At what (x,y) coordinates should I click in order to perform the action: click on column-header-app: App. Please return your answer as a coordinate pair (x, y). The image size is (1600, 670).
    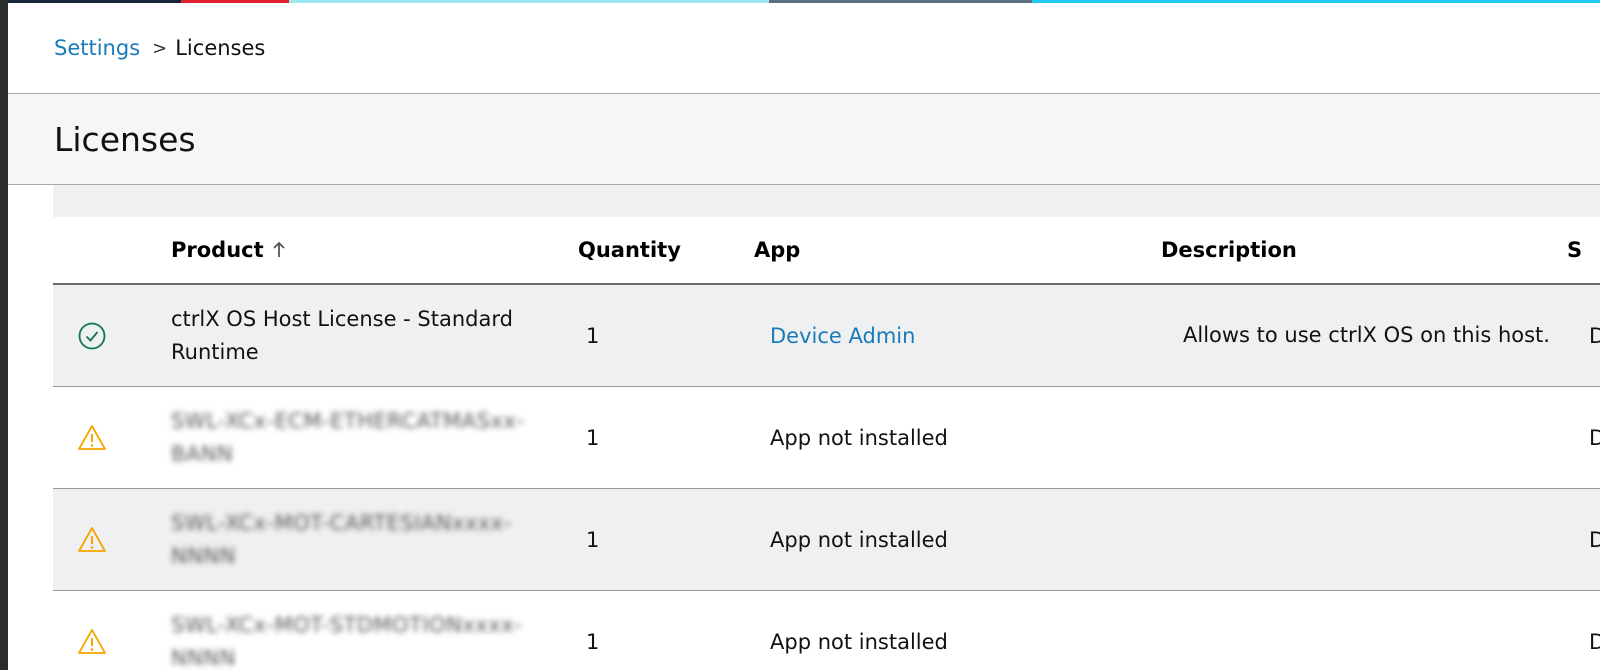
    Looking at the image, I should click on (777, 250).